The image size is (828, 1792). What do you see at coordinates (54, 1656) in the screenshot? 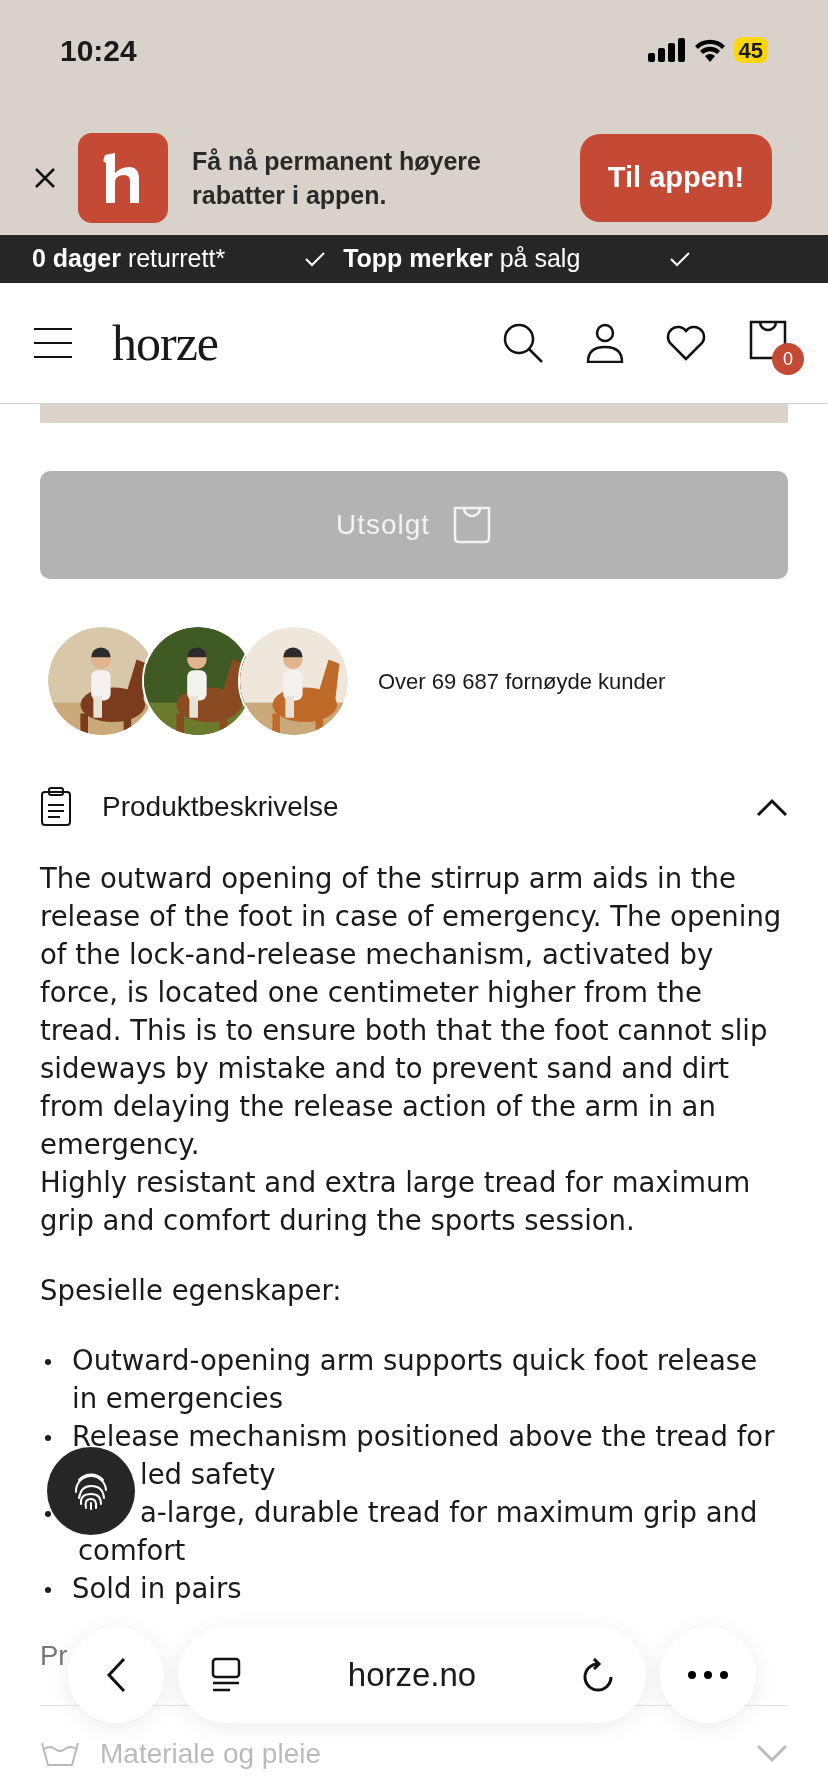
I see `product-number-label: Pr` at bounding box center [54, 1656].